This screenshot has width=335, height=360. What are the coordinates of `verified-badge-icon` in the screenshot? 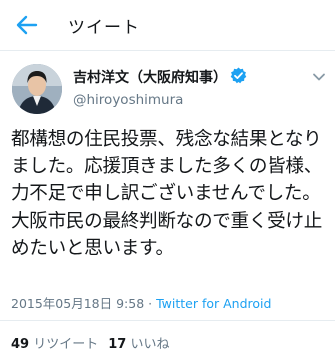 It's located at (238, 75).